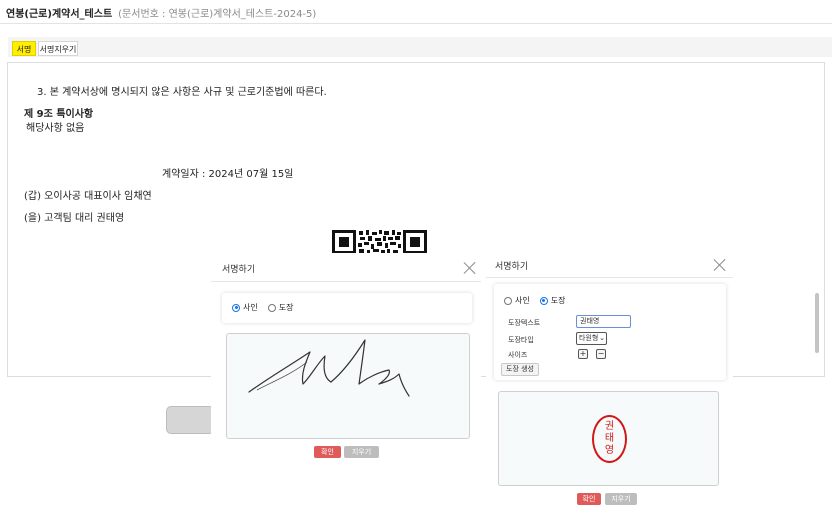 This screenshot has width=832, height=515. What do you see at coordinates (609, 277) in the screenshot?
I see `stamp-modal-divider` at bounding box center [609, 277].